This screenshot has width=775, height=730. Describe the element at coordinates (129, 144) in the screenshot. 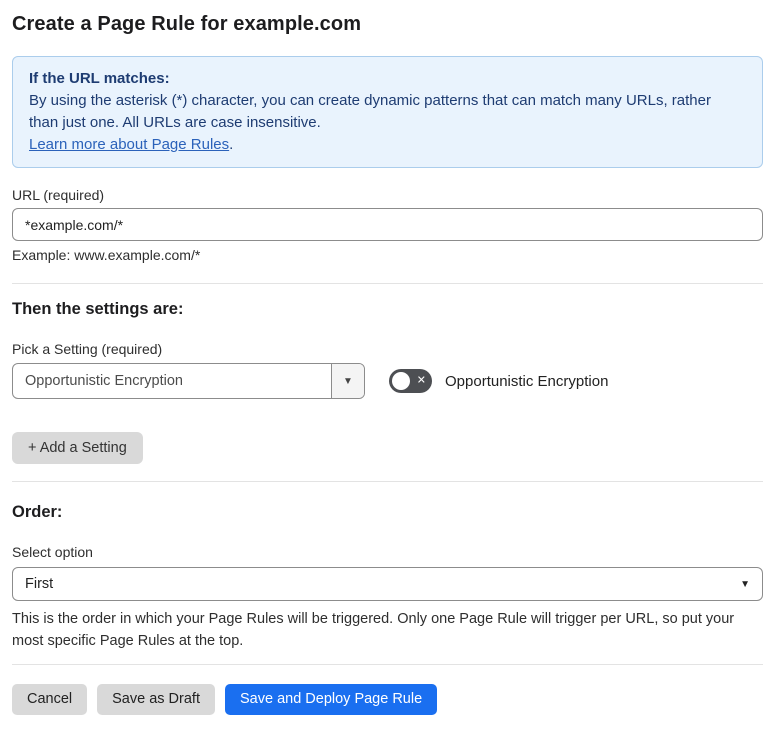

I see `learn-more-link: Learn more about Page Rules` at that location.